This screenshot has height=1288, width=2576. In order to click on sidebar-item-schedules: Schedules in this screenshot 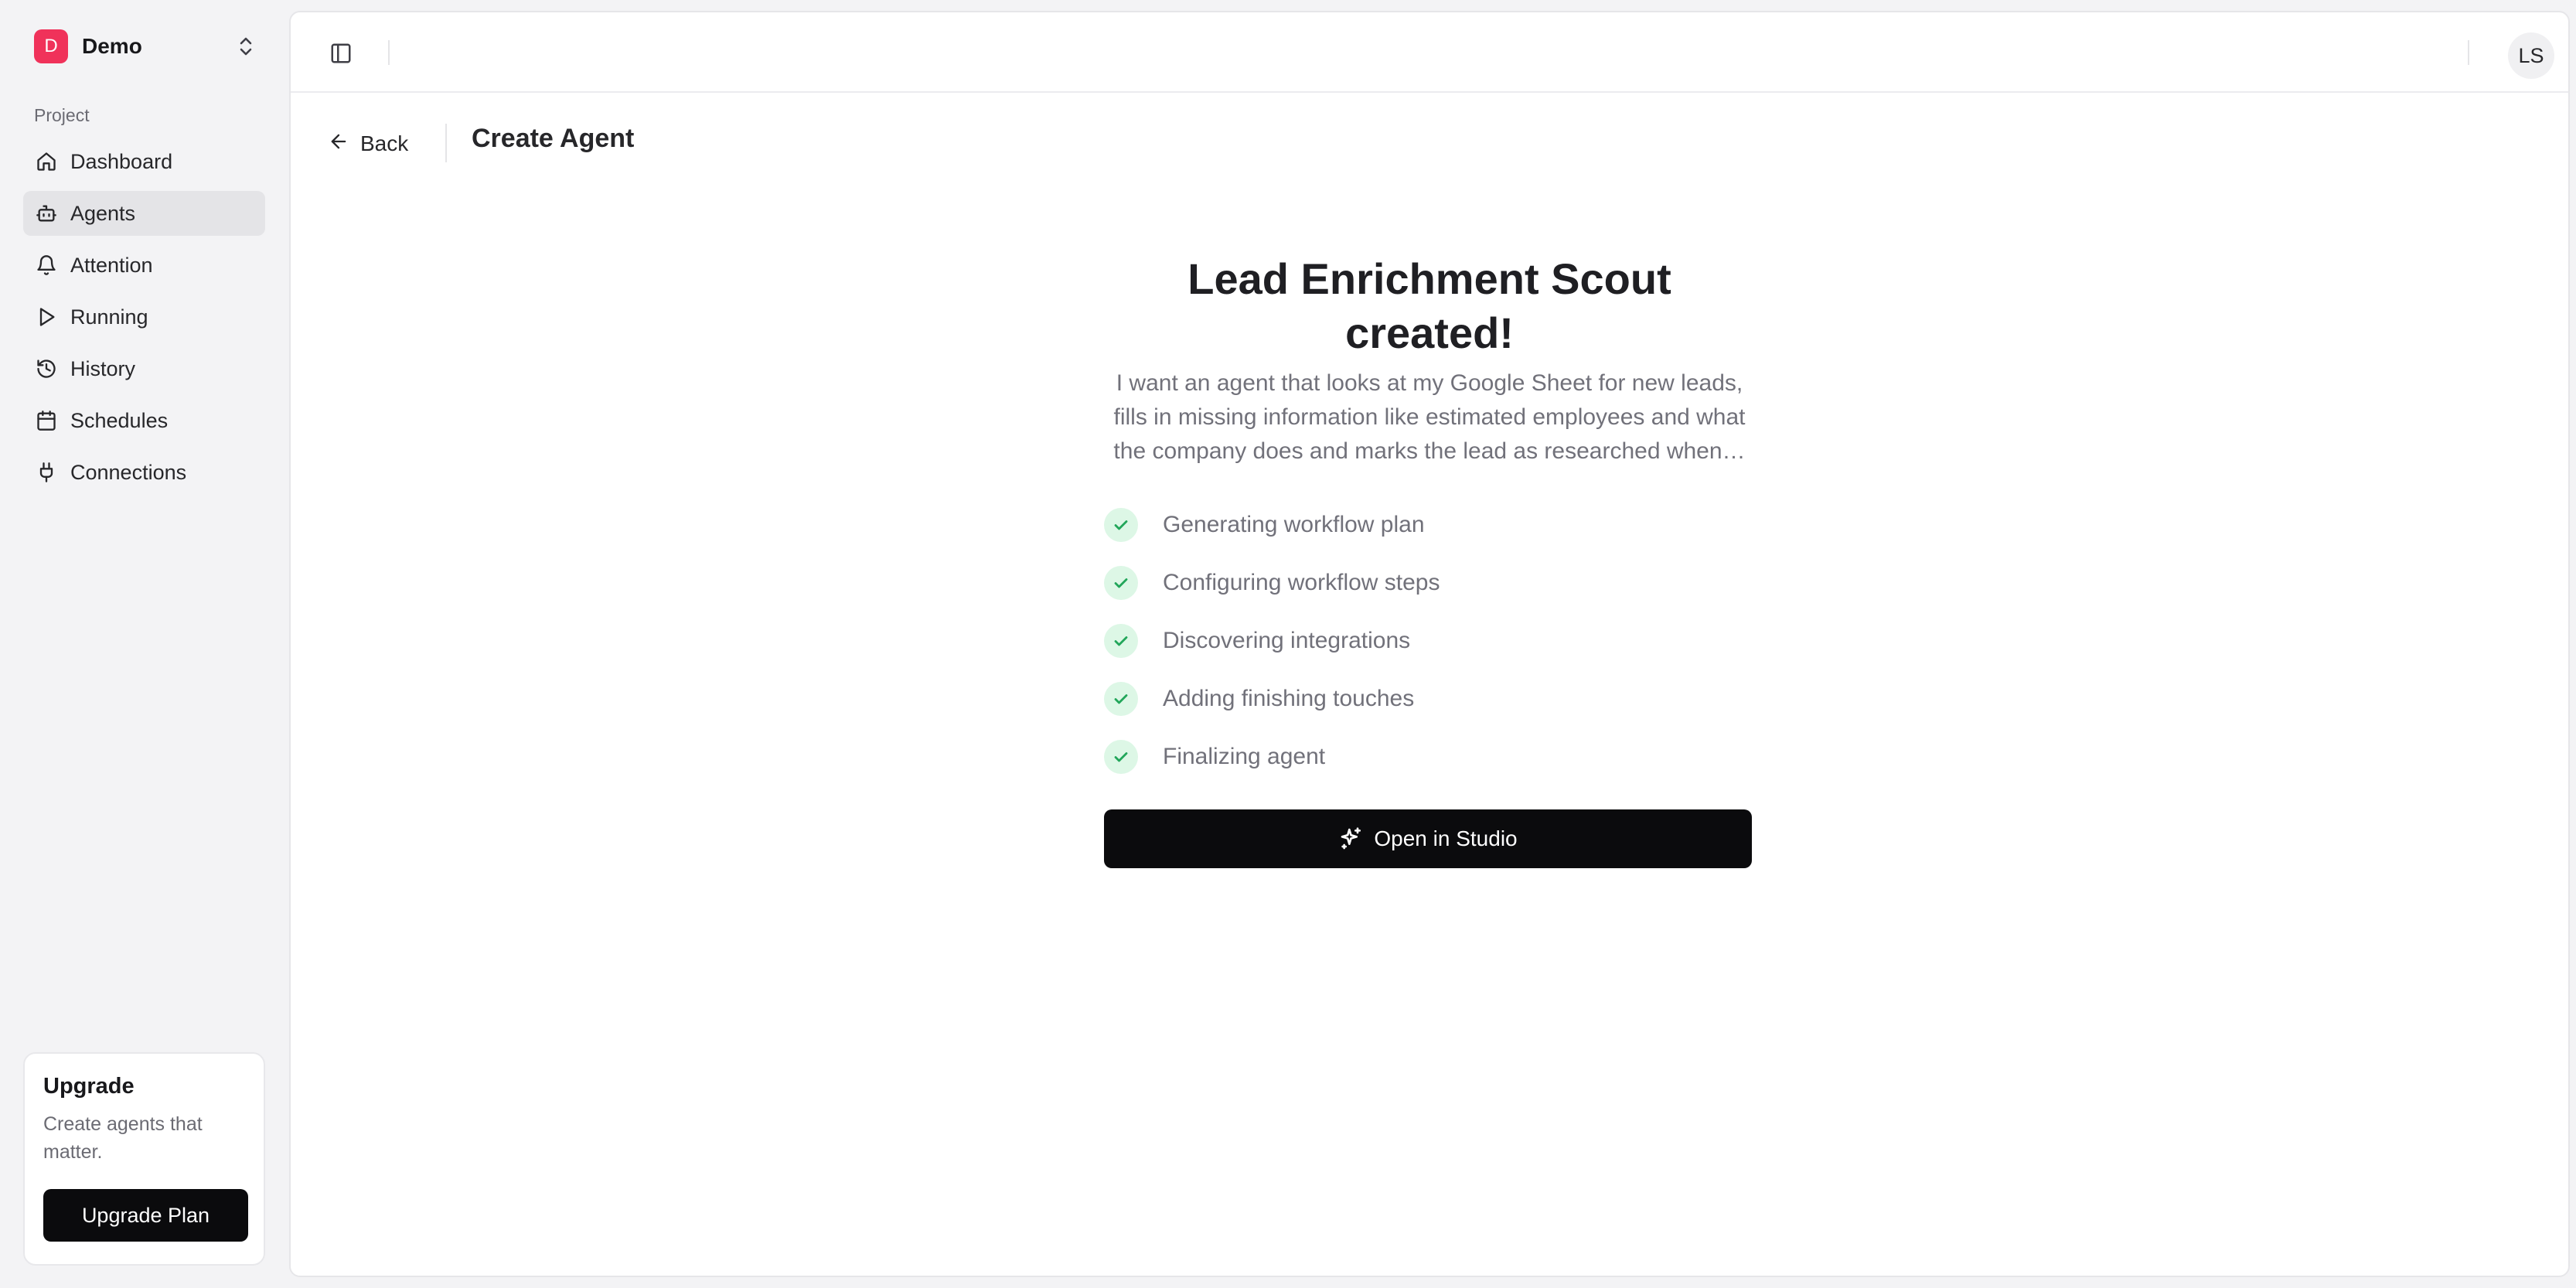, I will do `click(144, 420)`.